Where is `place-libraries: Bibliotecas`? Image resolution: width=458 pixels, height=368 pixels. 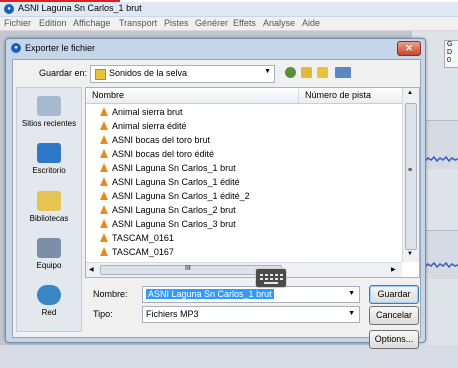 place-libraries: Bibliotecas is located at coordinates (49, 207).